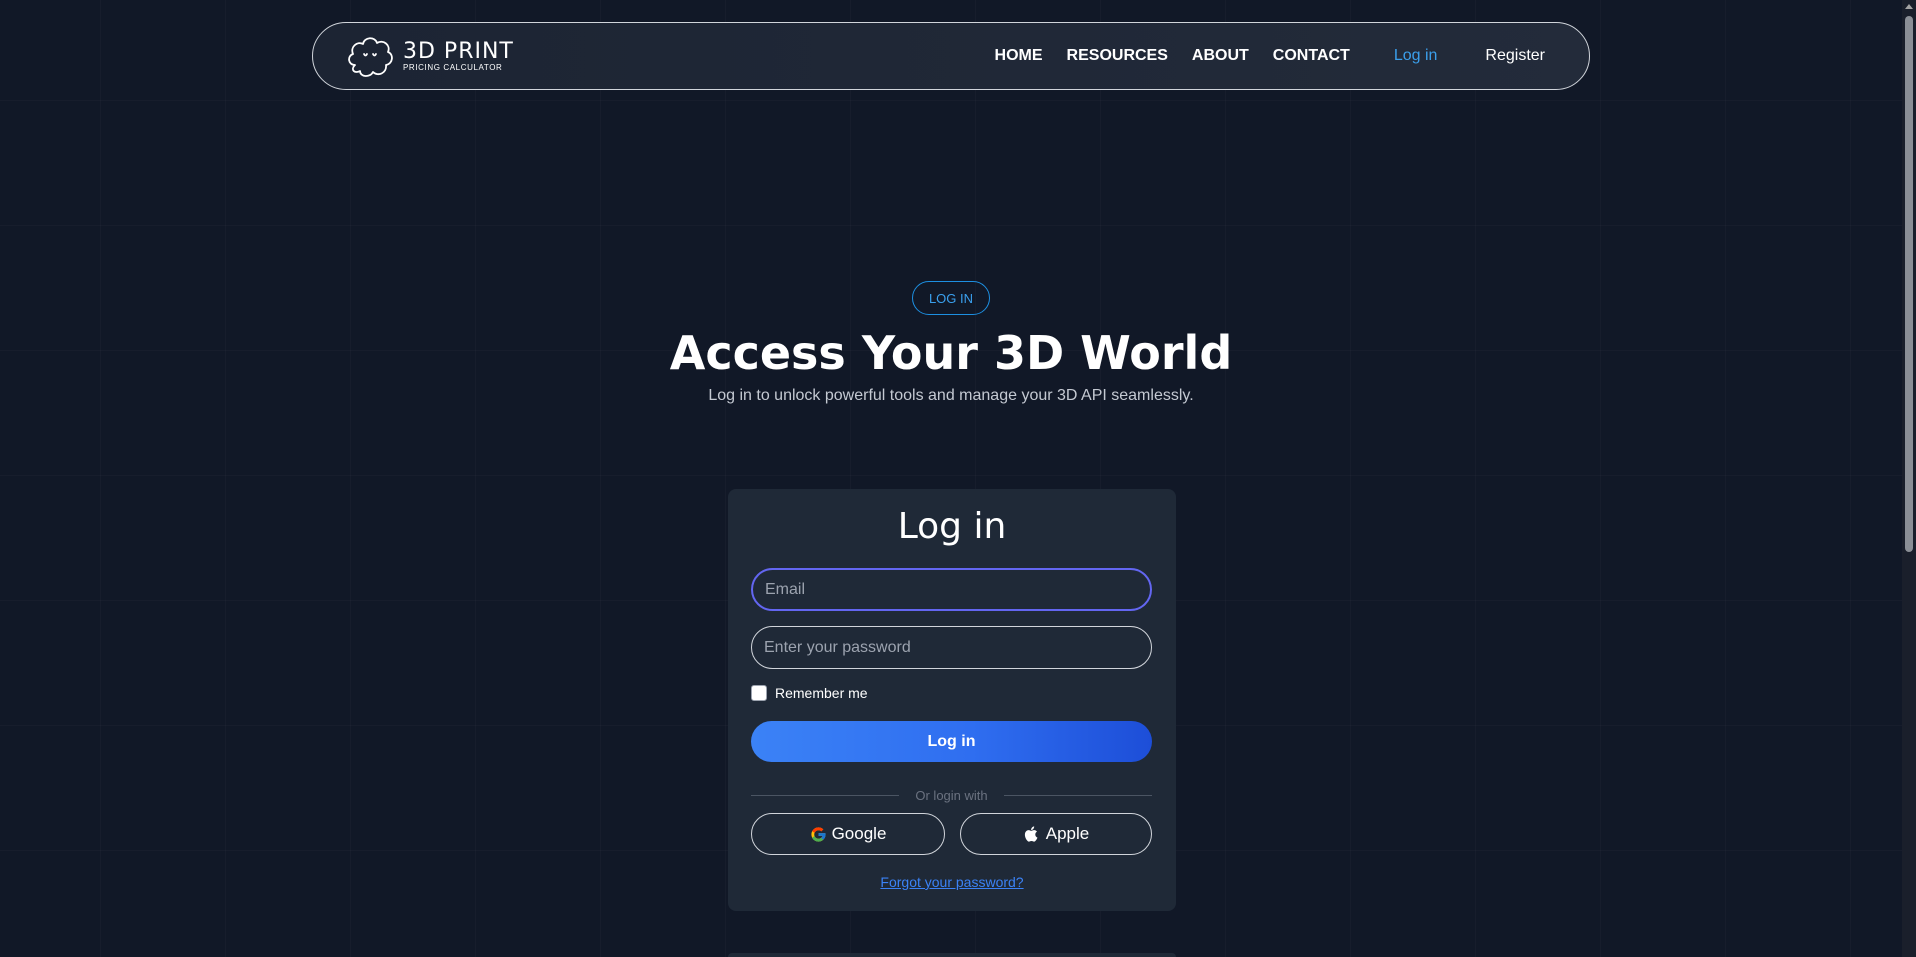  I want to click on next-card-edge, so click(952, 955).